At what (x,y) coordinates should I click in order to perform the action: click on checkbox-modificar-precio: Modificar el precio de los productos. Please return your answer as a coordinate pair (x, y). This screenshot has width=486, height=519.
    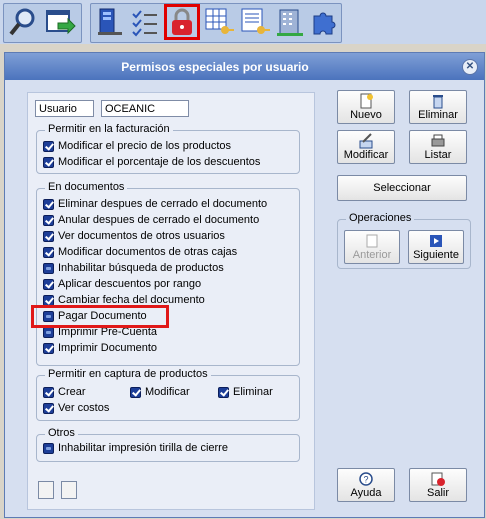
    Looking at the image, I should click on (137, 147).